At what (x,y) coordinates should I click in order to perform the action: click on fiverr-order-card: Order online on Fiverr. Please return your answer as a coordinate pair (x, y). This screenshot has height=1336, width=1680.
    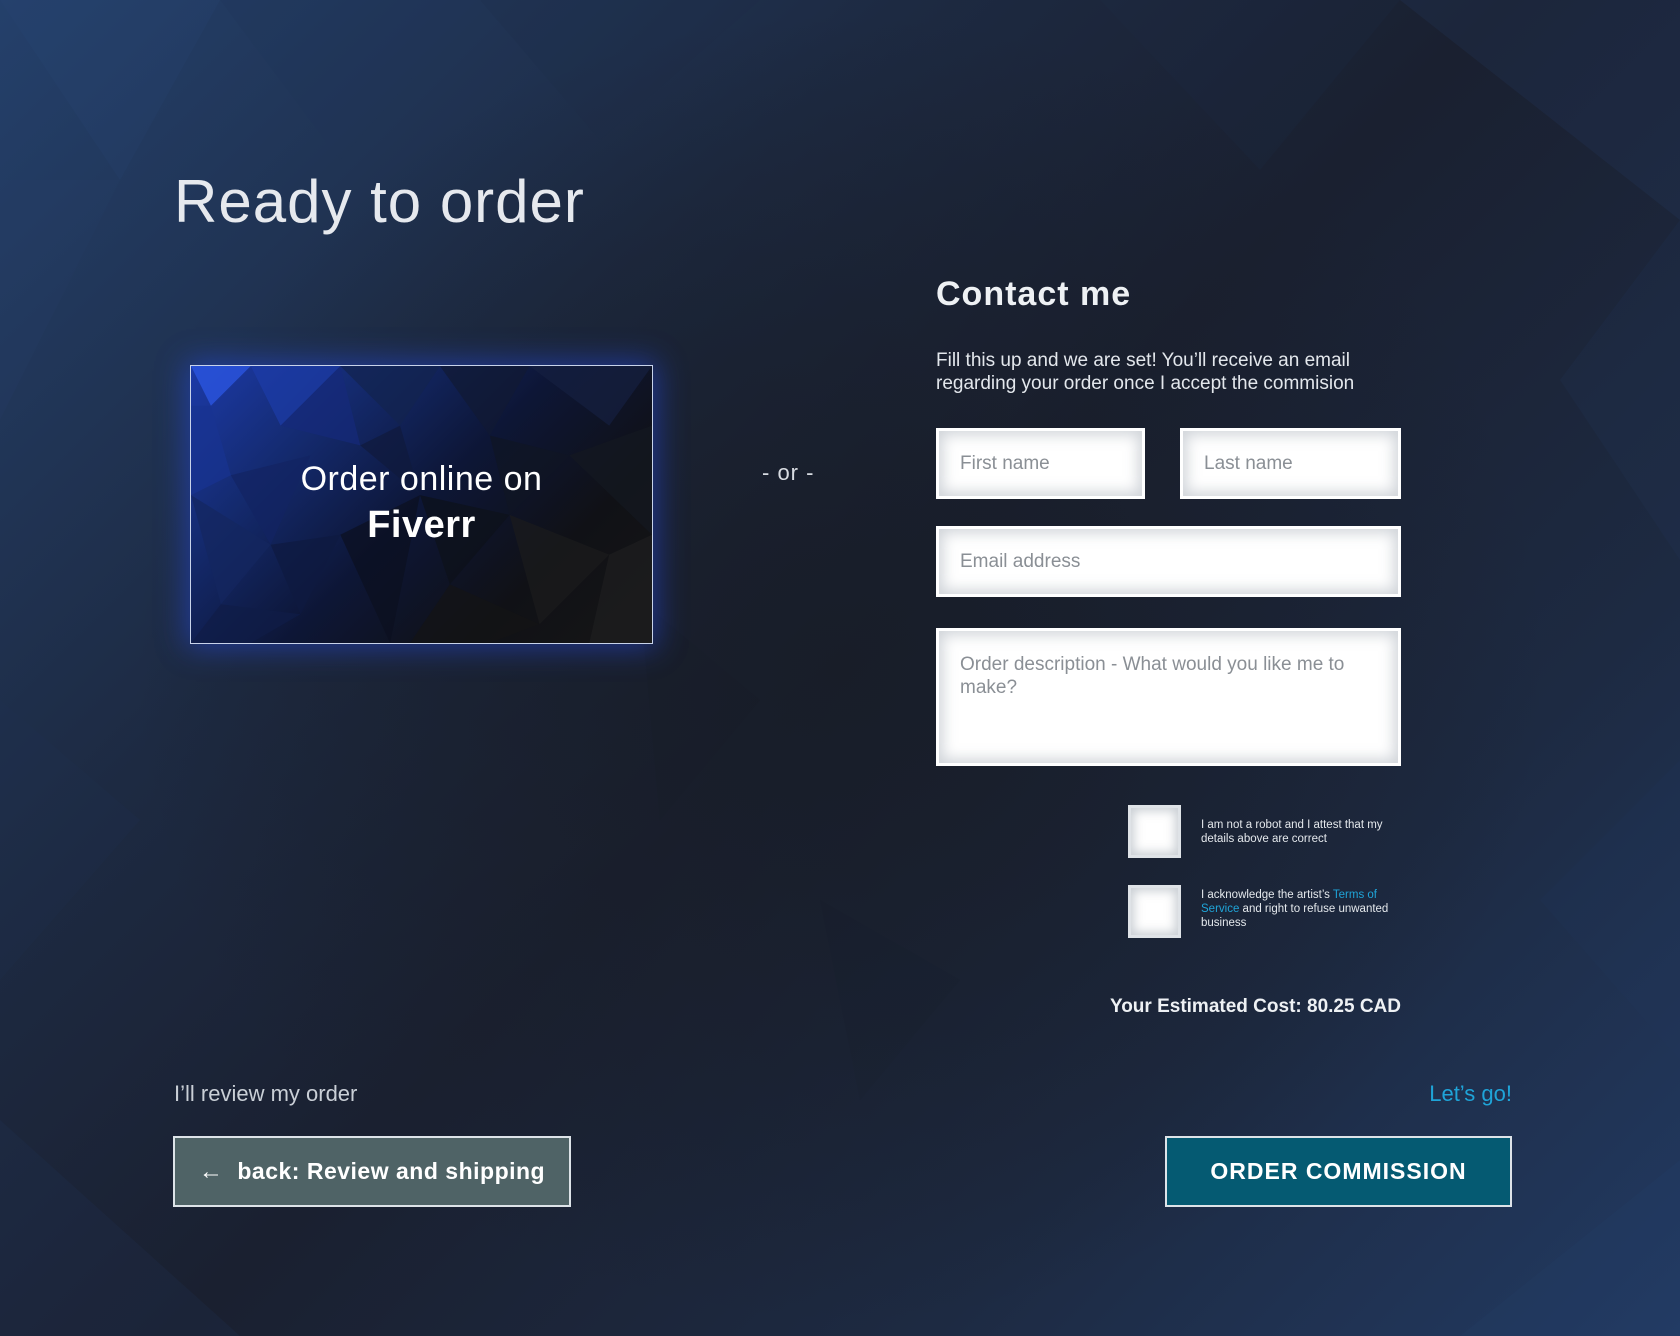
    Looking at the image, I should click on (421, 504).